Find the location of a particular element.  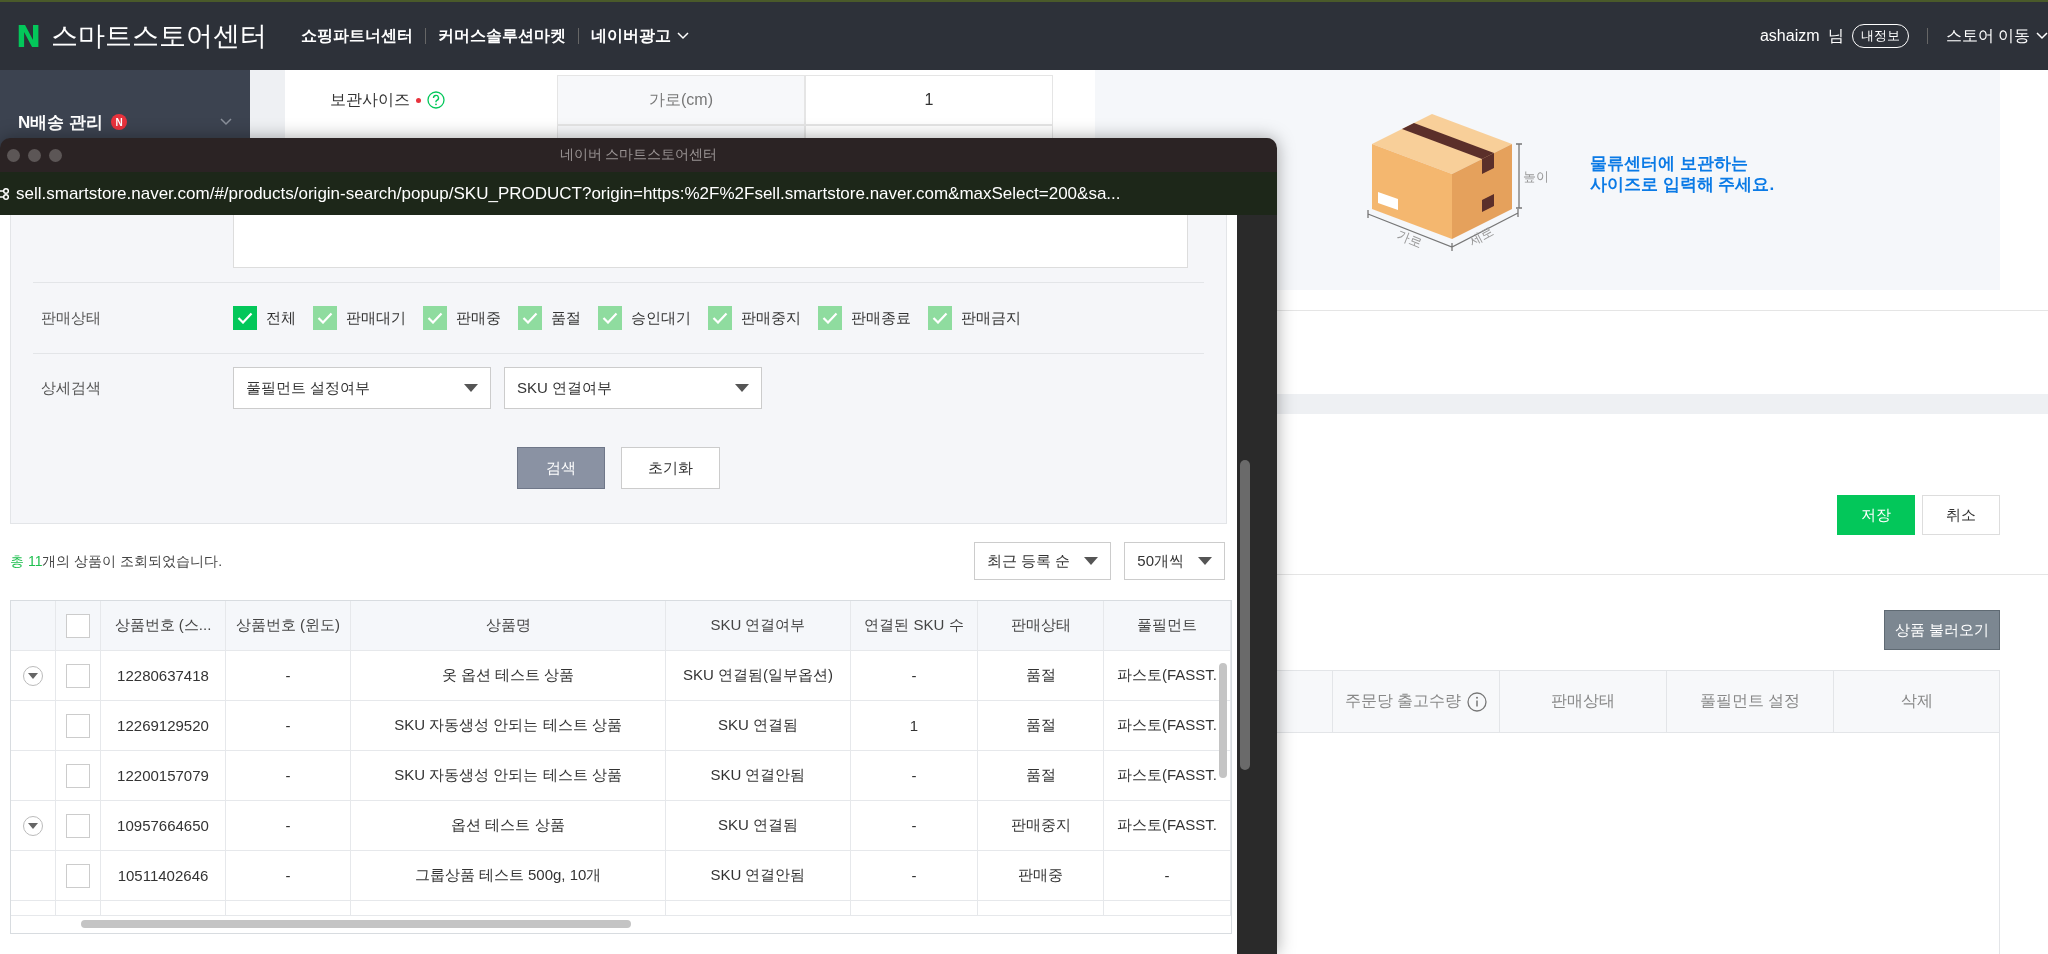

nav-link: 쇼핑파트너센터 is located at coordinates (357, 36).